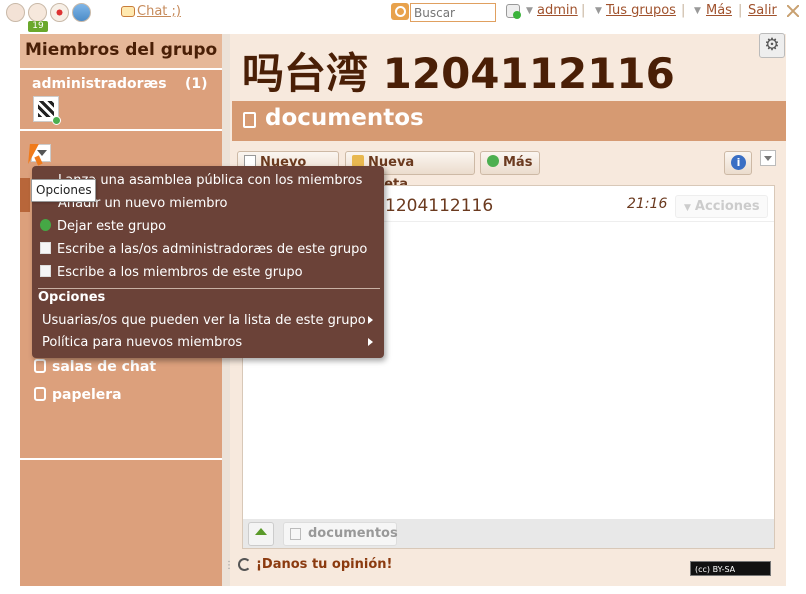 This screenshot has height=594, width=806. What do you see at coordinates (727, 206) in the screenshot?
I see `actions-label: Acciones` at bounding box center [727, 206].